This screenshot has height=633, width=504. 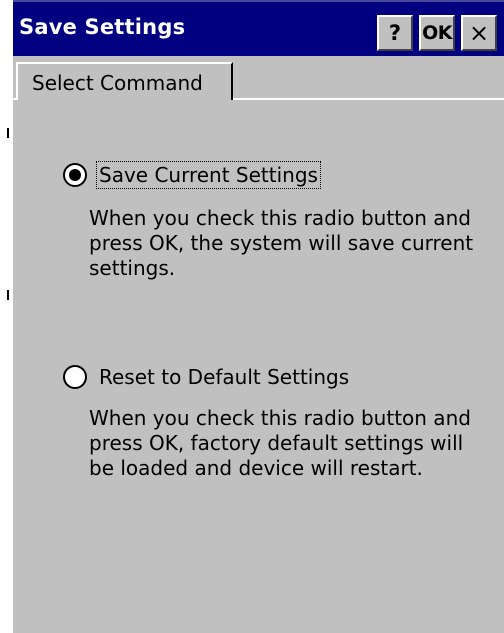 What do you see at coordinates (258, 79) in the screenshot?
I see `tab-strip: Select Command` at bounding box center [258, 79].